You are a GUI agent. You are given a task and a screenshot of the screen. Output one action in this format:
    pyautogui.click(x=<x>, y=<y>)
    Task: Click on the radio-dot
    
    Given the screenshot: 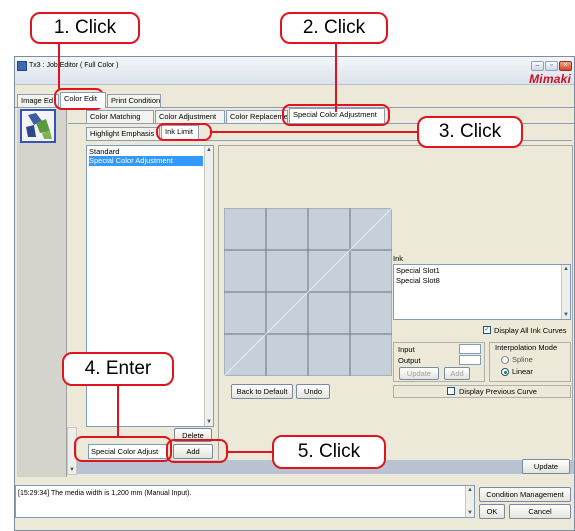 What is the action you would take?
    pyautogui.click(x=505, y=372)
    